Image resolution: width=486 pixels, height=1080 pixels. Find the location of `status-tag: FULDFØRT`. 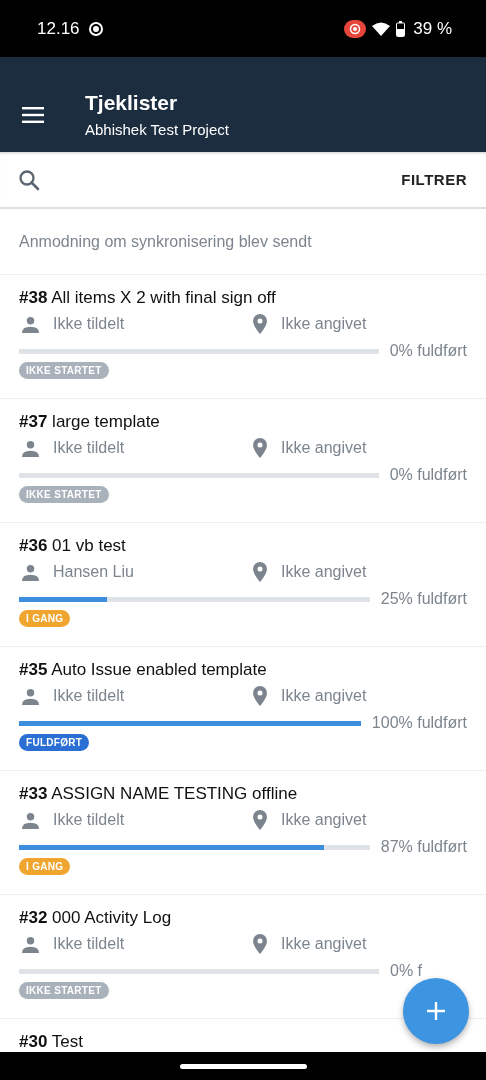

status-tag: FULDFØRT is located at coordinates (54, 742).